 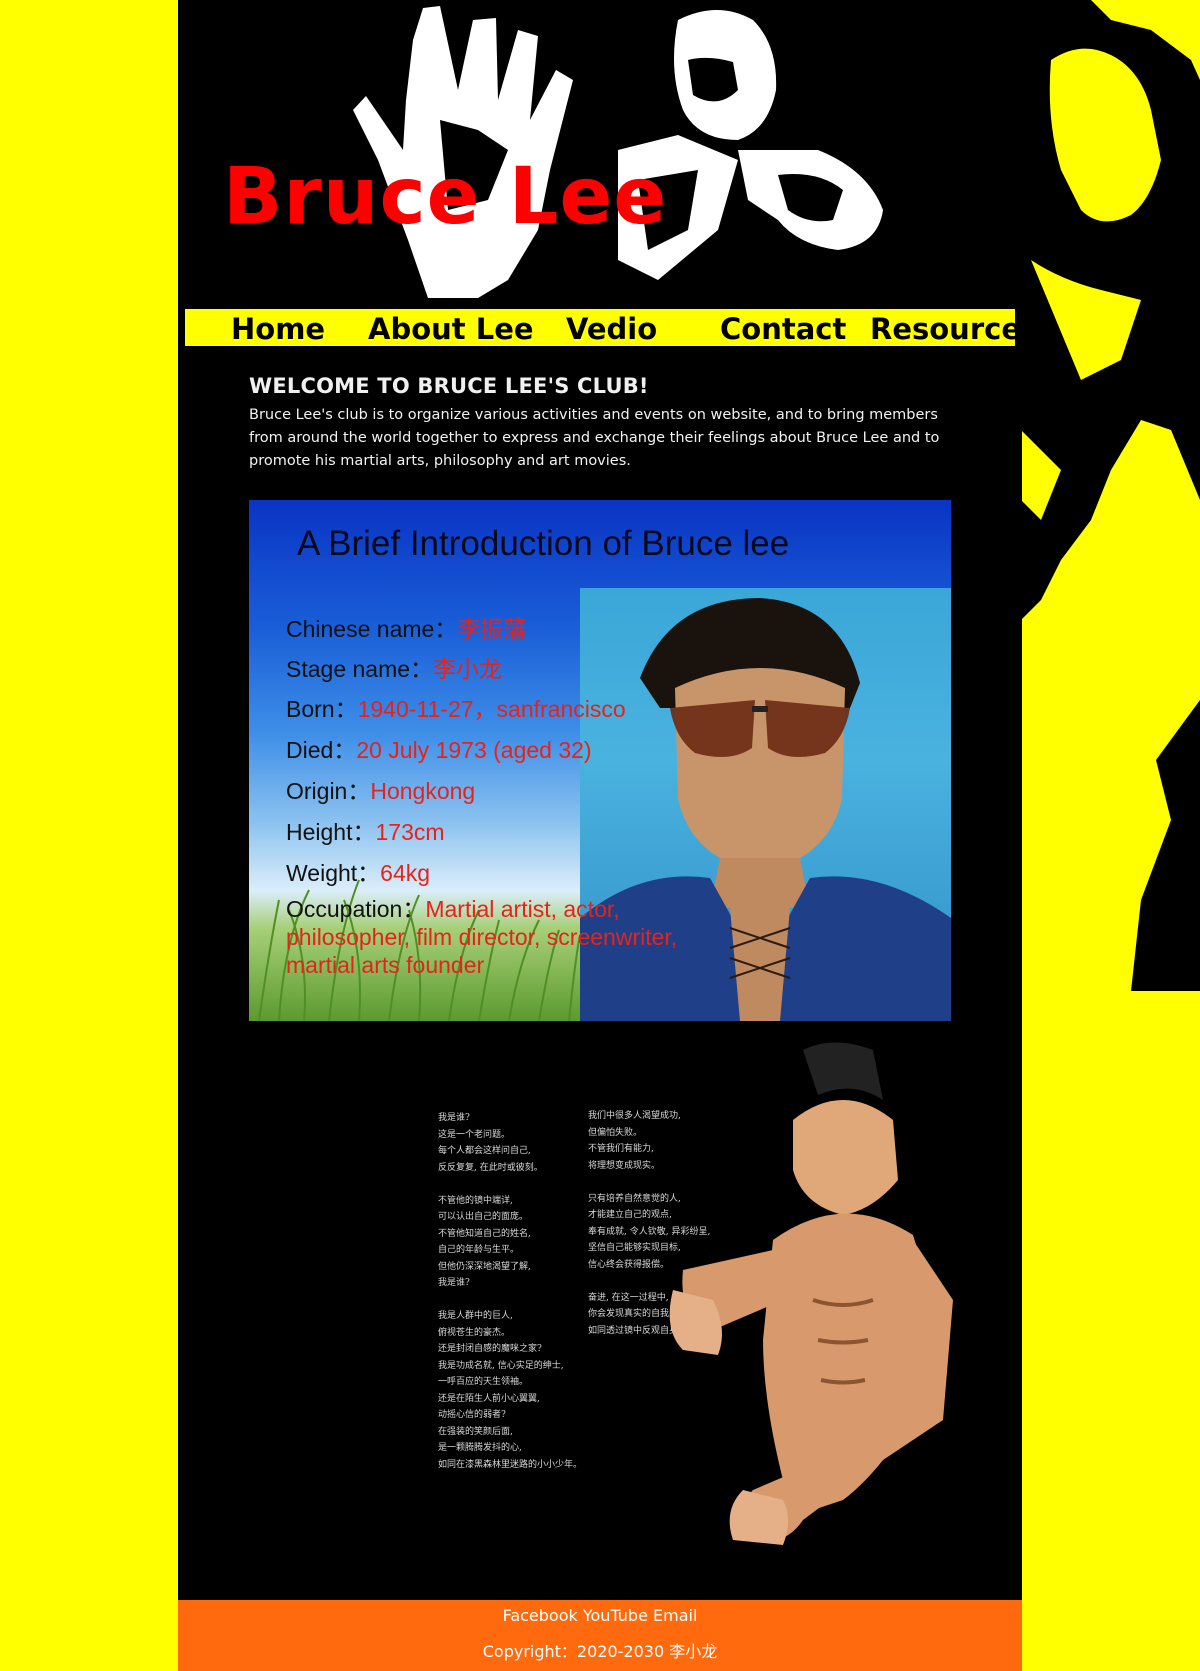 I want to click on header-banner: Bruce Lee, so click(x=600, y=150).